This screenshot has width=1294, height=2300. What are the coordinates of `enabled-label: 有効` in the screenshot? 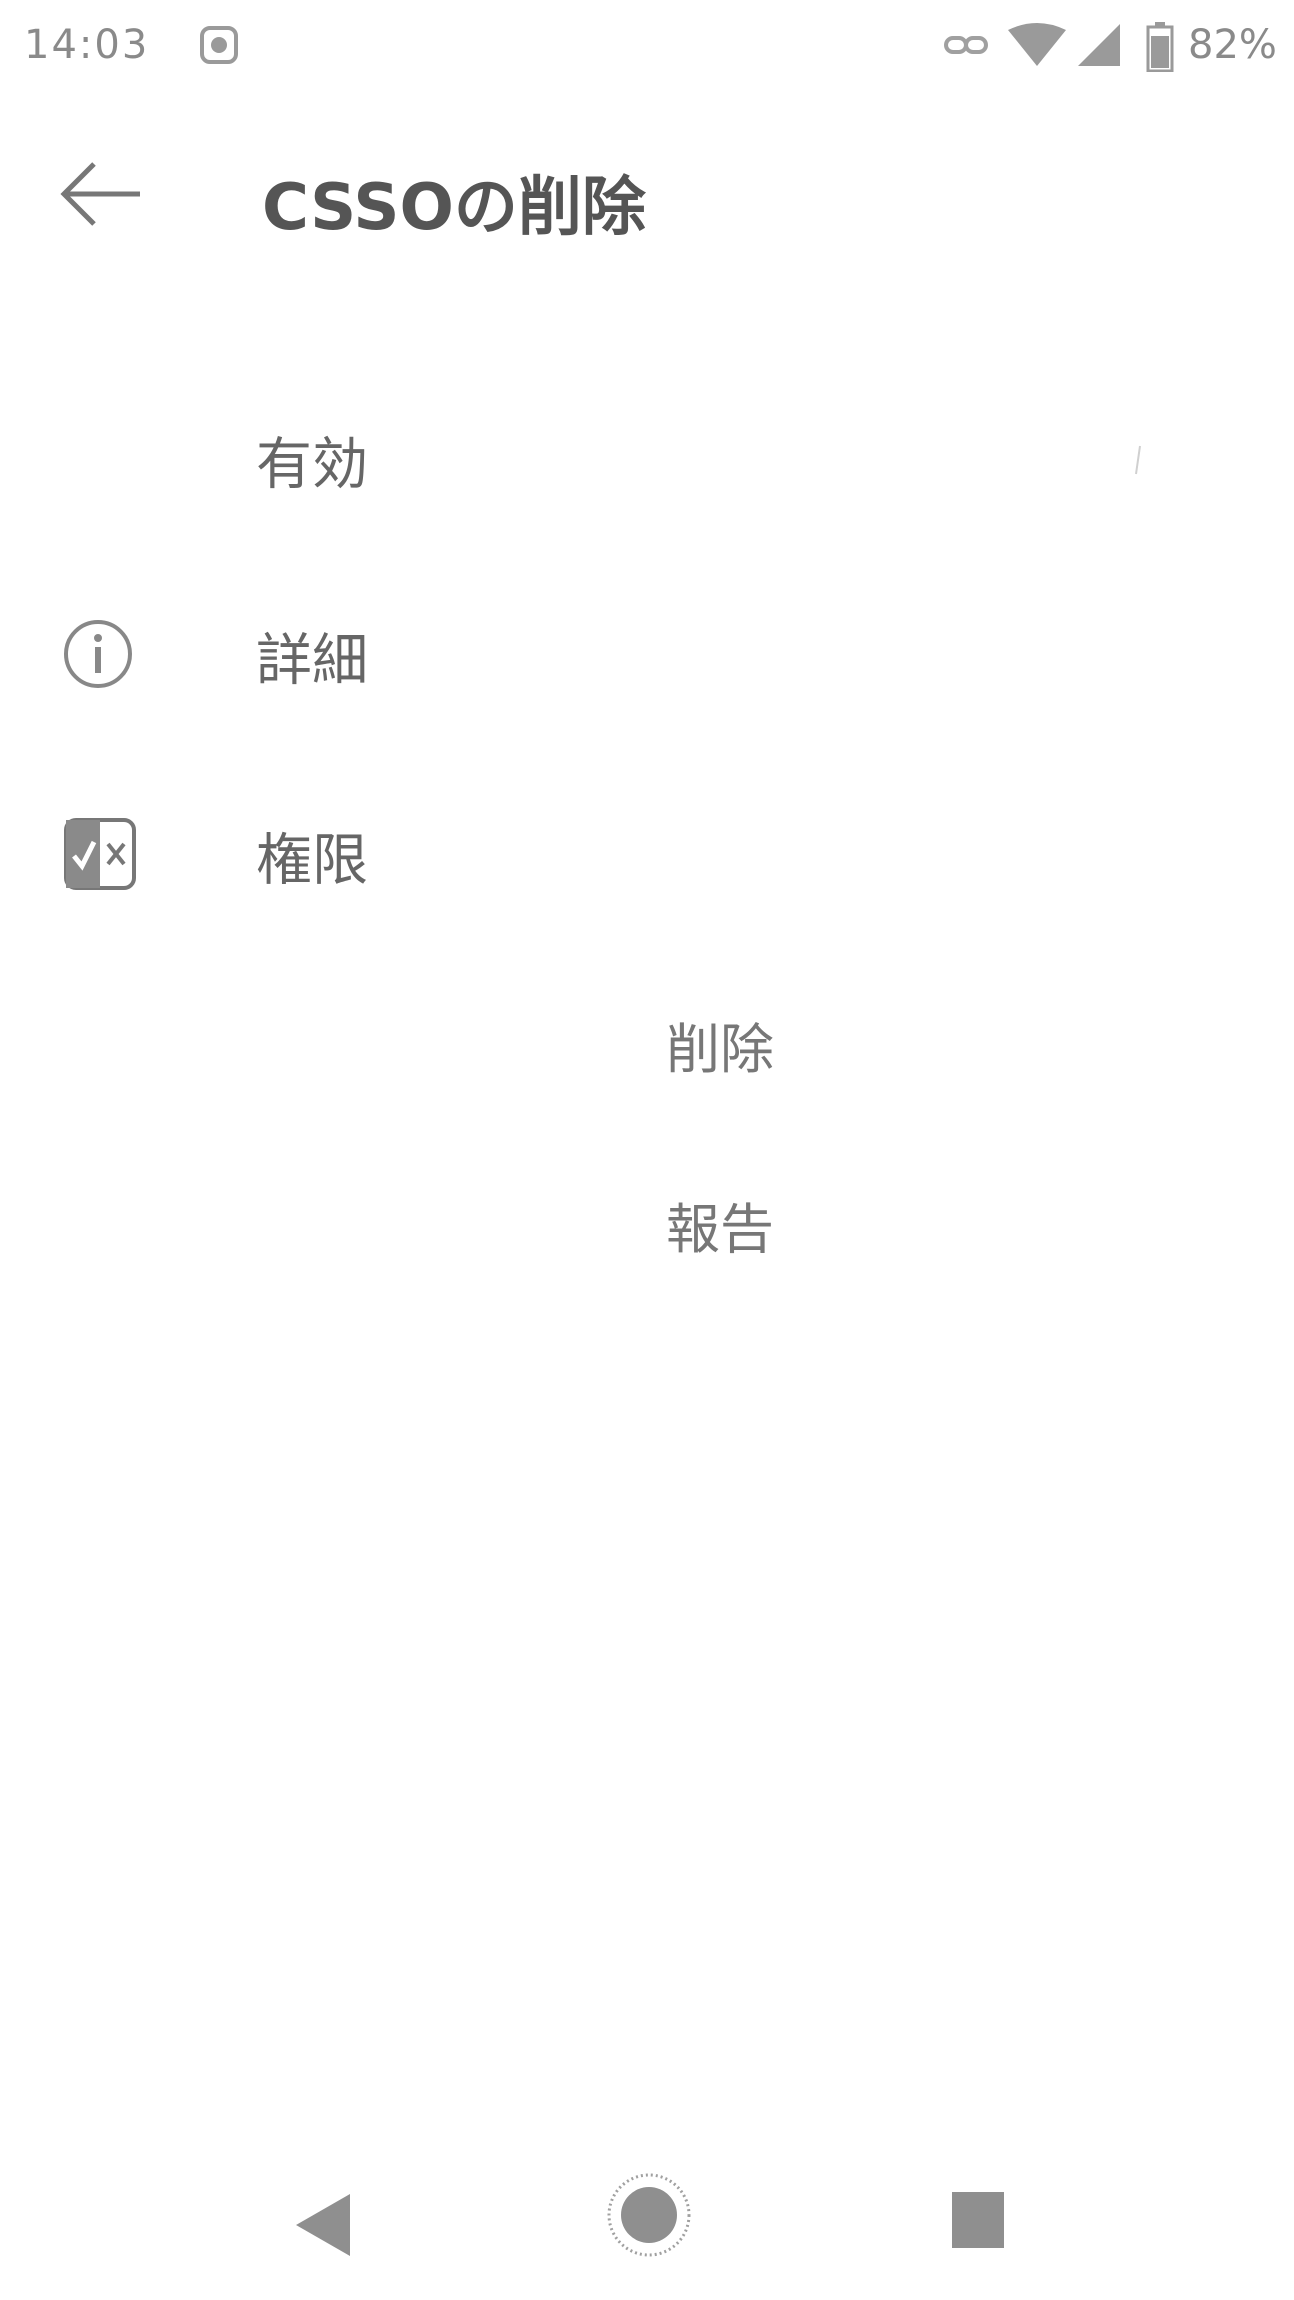 It's located at (312, 465).